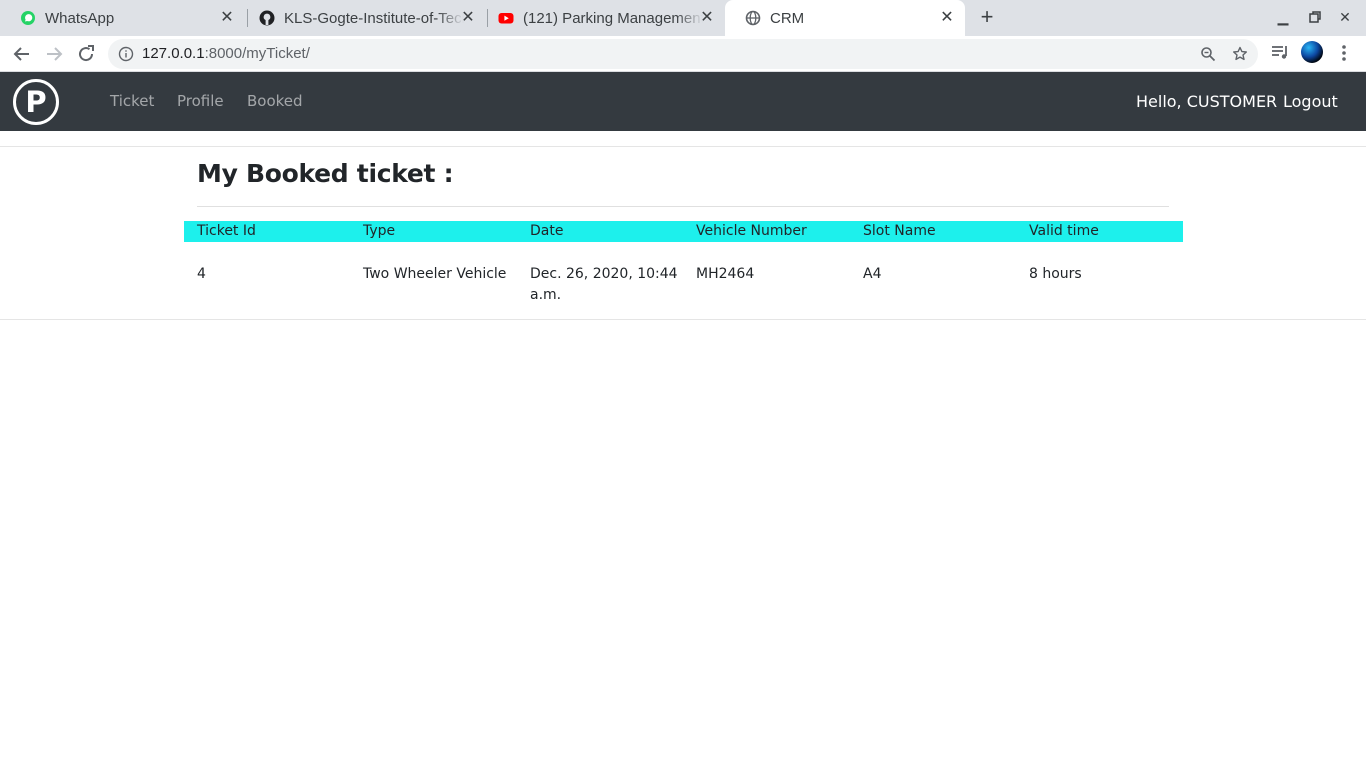 The height and width of the screenshot is (768, 1366). Describe the element at coordinates (132, 101) in the screenshot. I see `nav-link-ticket: Ticket` at that location.